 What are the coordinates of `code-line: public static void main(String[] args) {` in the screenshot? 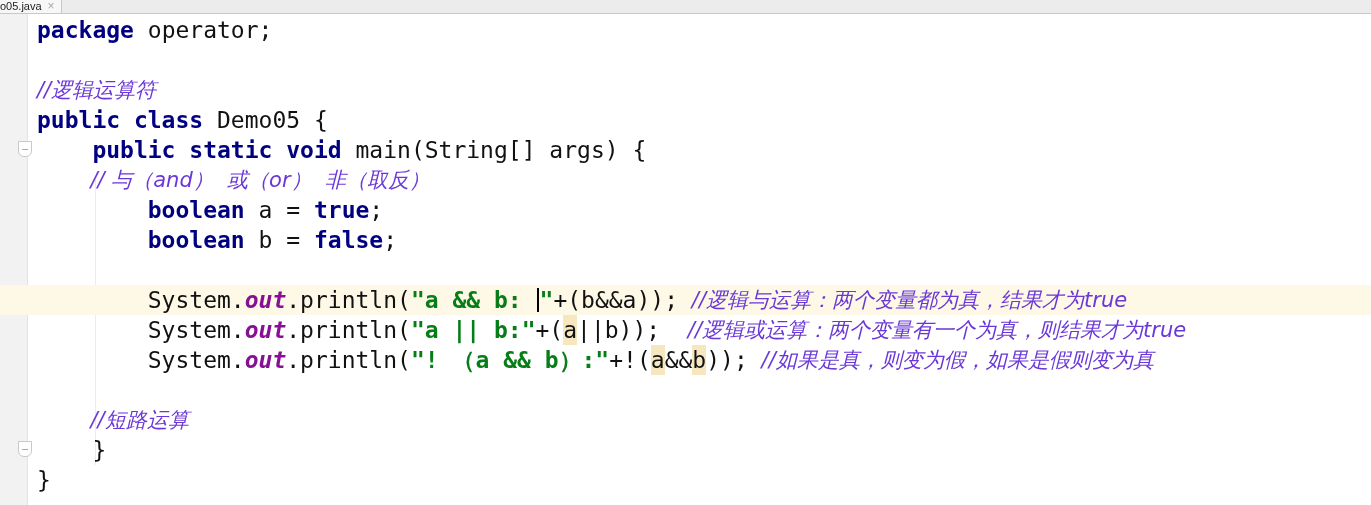 It's located at (369, 150).